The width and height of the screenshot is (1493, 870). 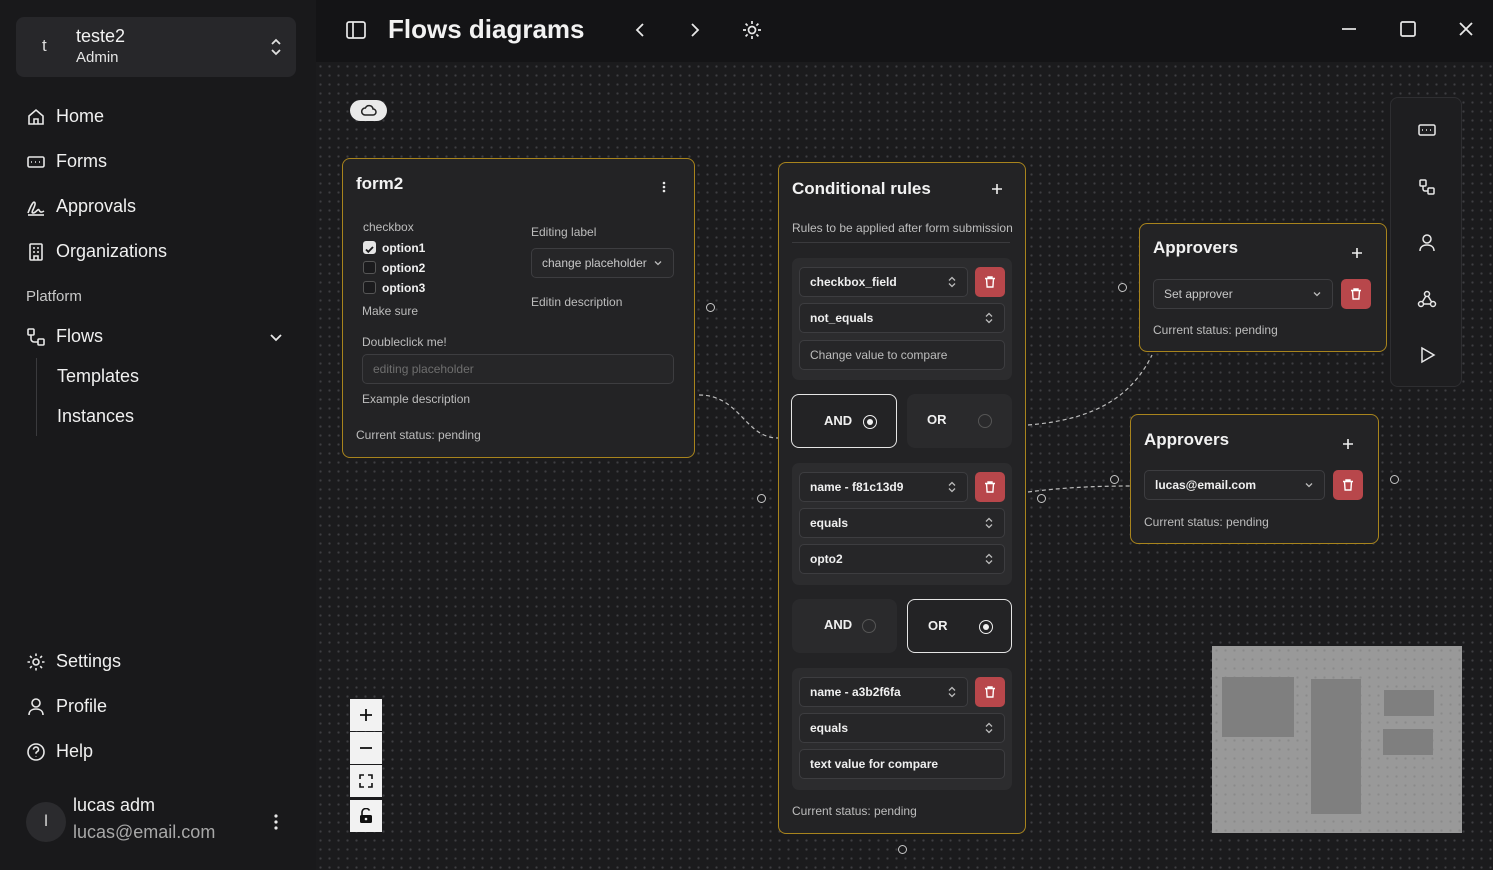 I want to click on rule-operator-value: not_equals, so click(x=842, y=318).